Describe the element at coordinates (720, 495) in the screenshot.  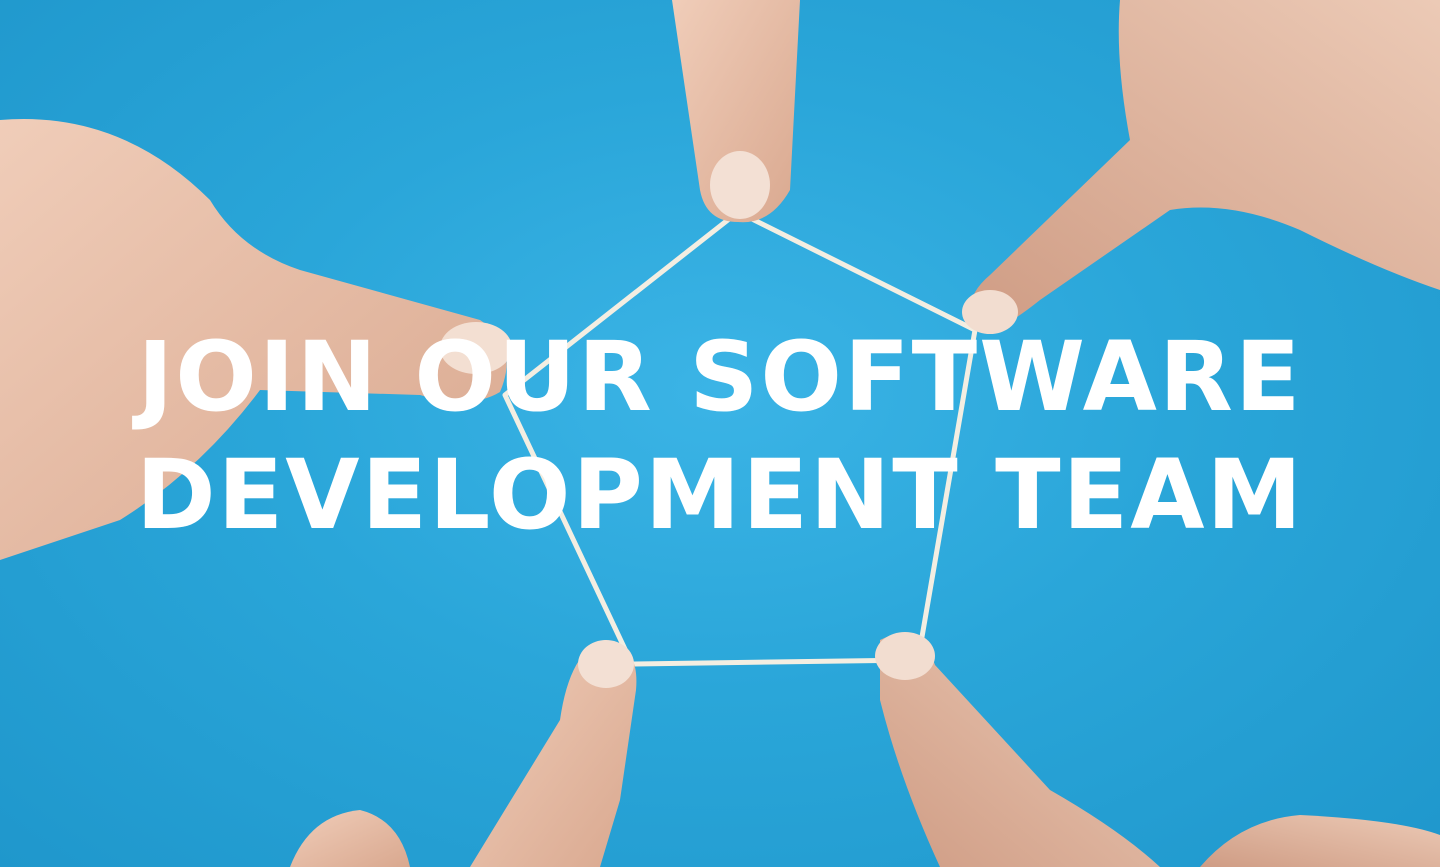
I see `headline-line-2: DEVELOPMENT TEAM` at that location.